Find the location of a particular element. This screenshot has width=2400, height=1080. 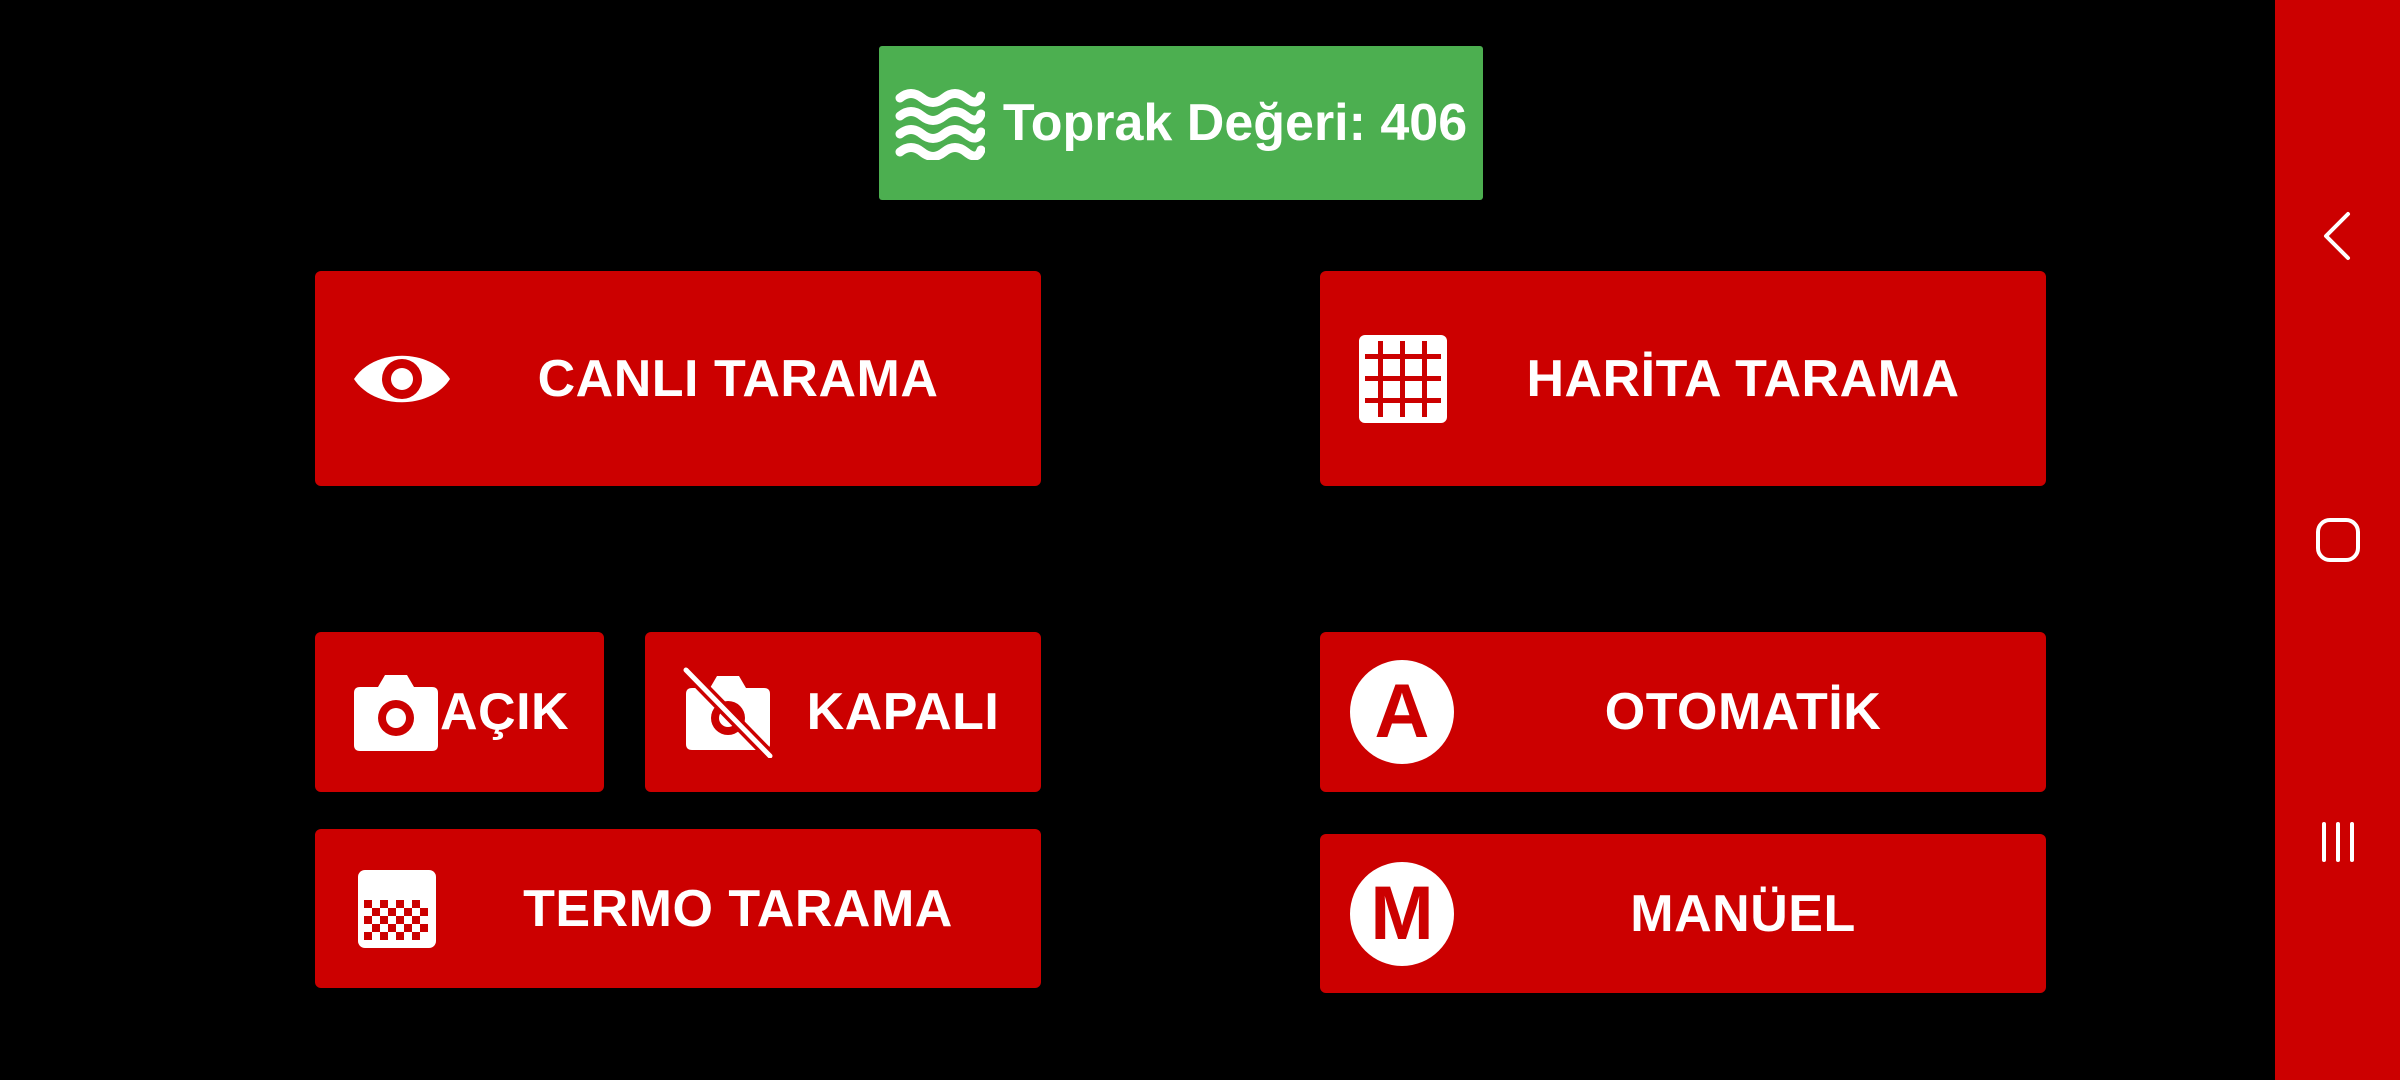

home-button is located at coordinates (2337, 540).